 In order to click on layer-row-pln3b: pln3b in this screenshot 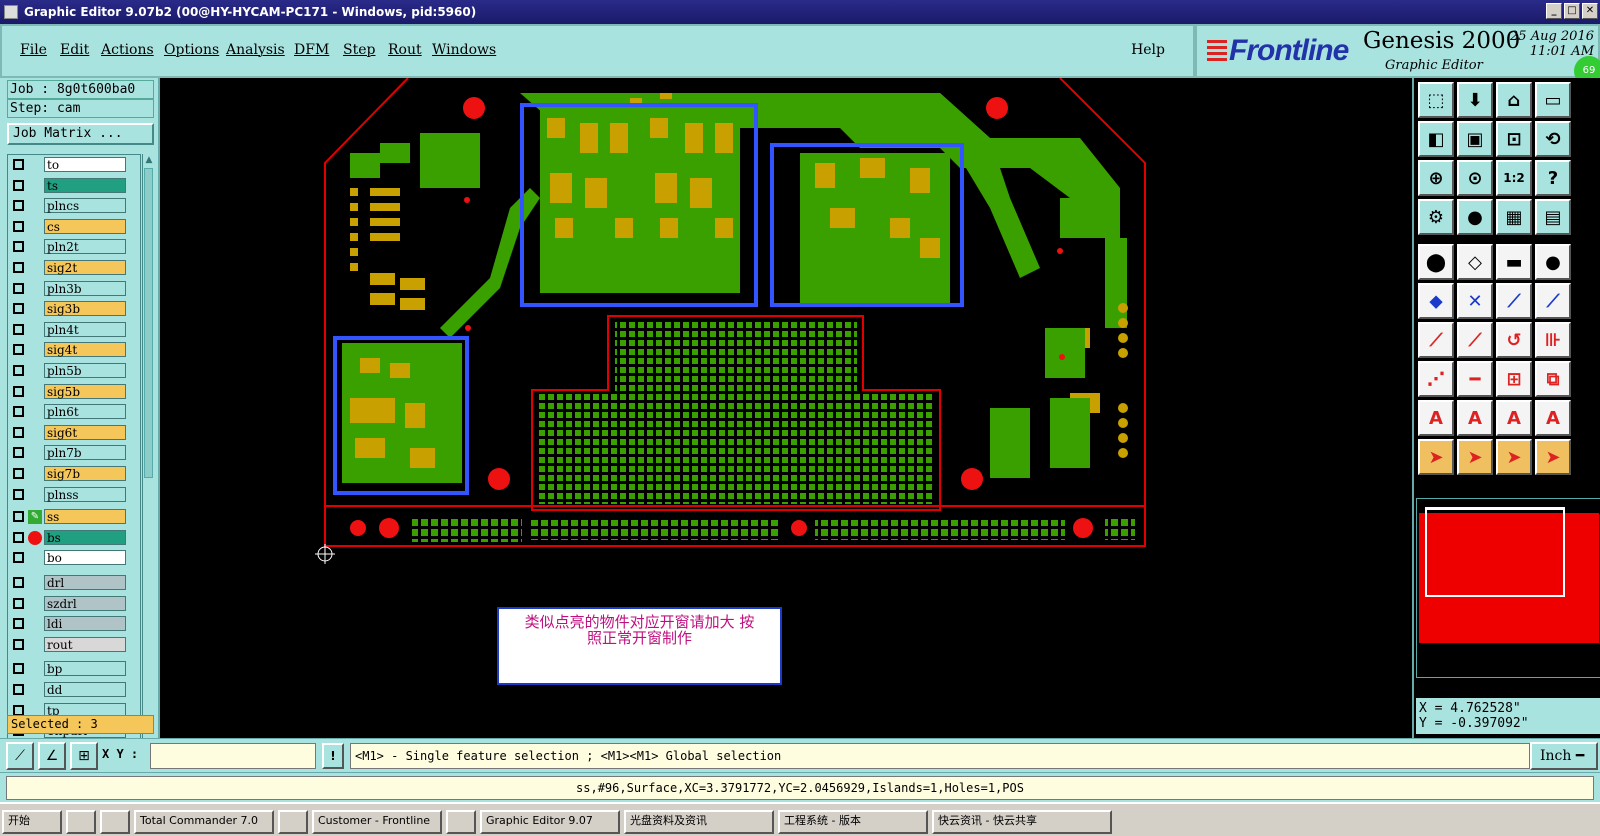, I will do `click(74, 288)`.